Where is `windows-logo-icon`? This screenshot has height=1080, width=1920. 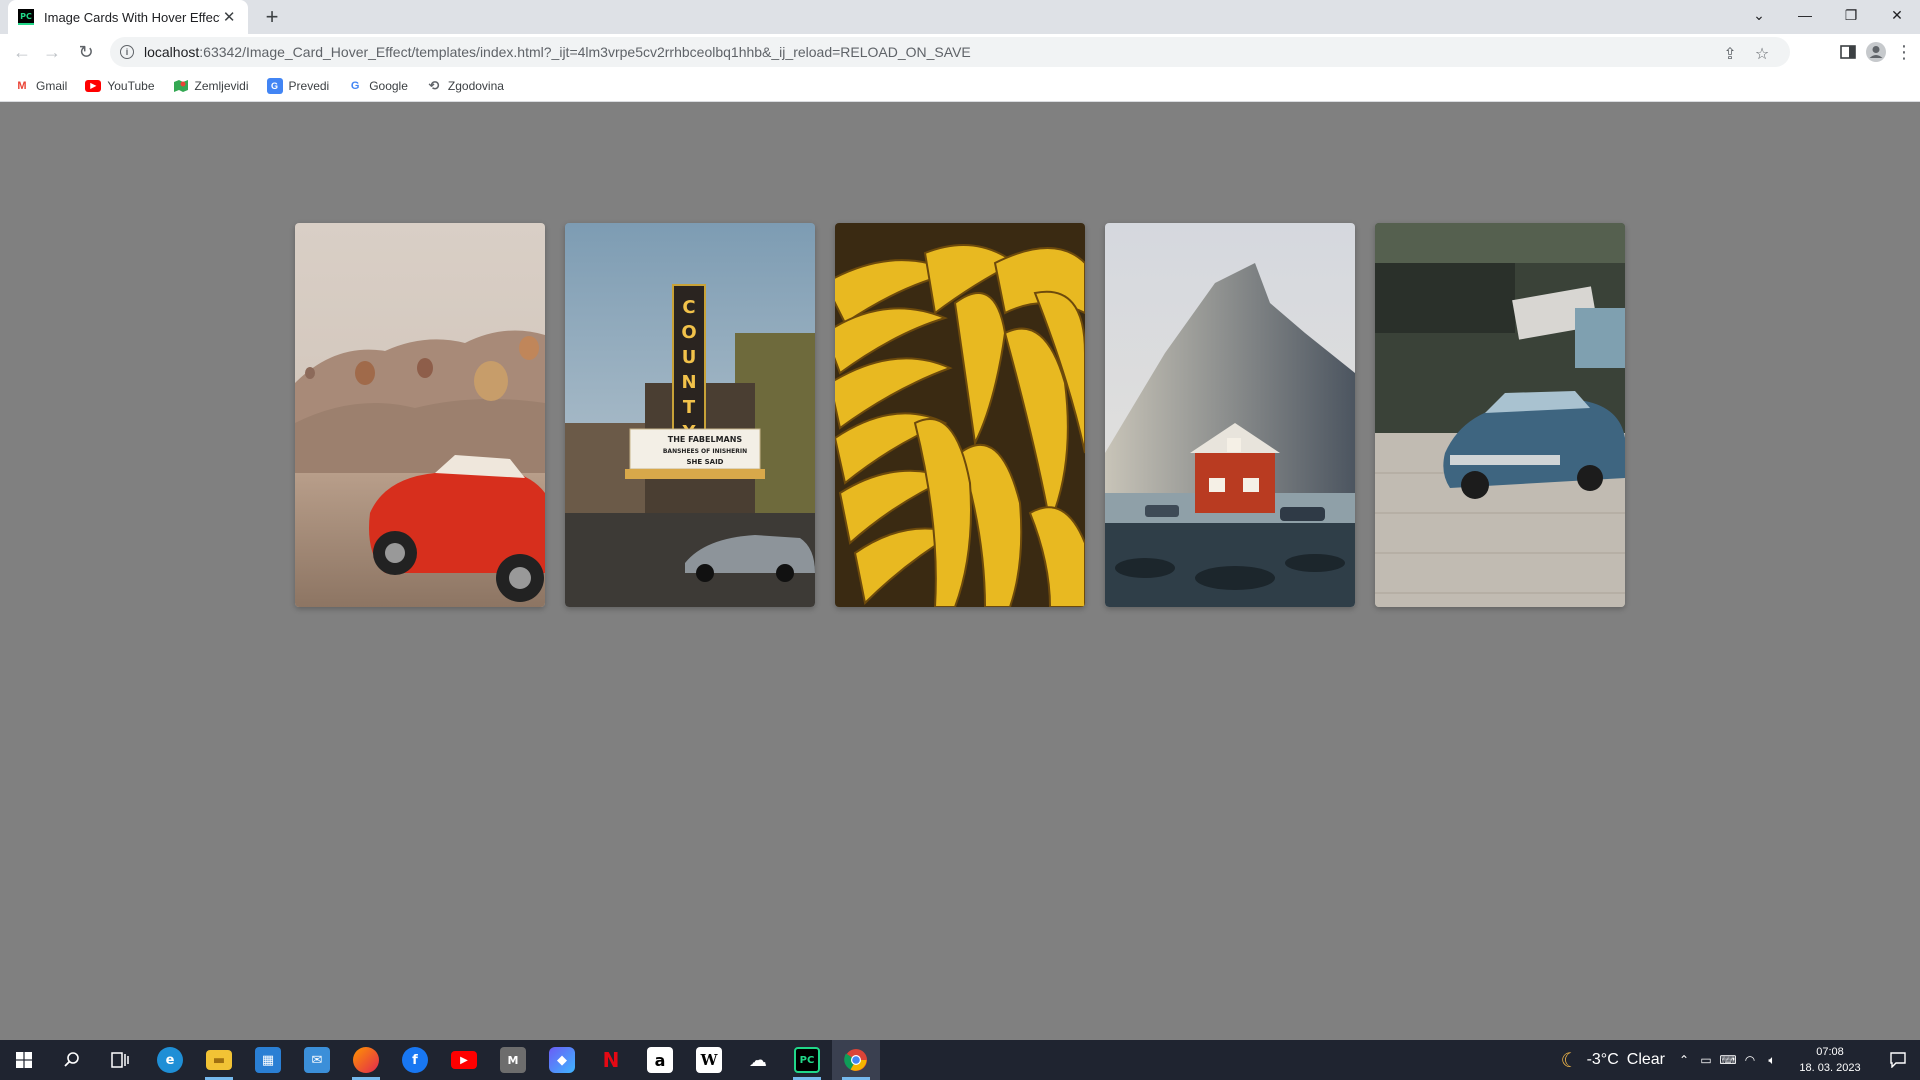
windows-logo-icon is located at coordinates (24, 1060).